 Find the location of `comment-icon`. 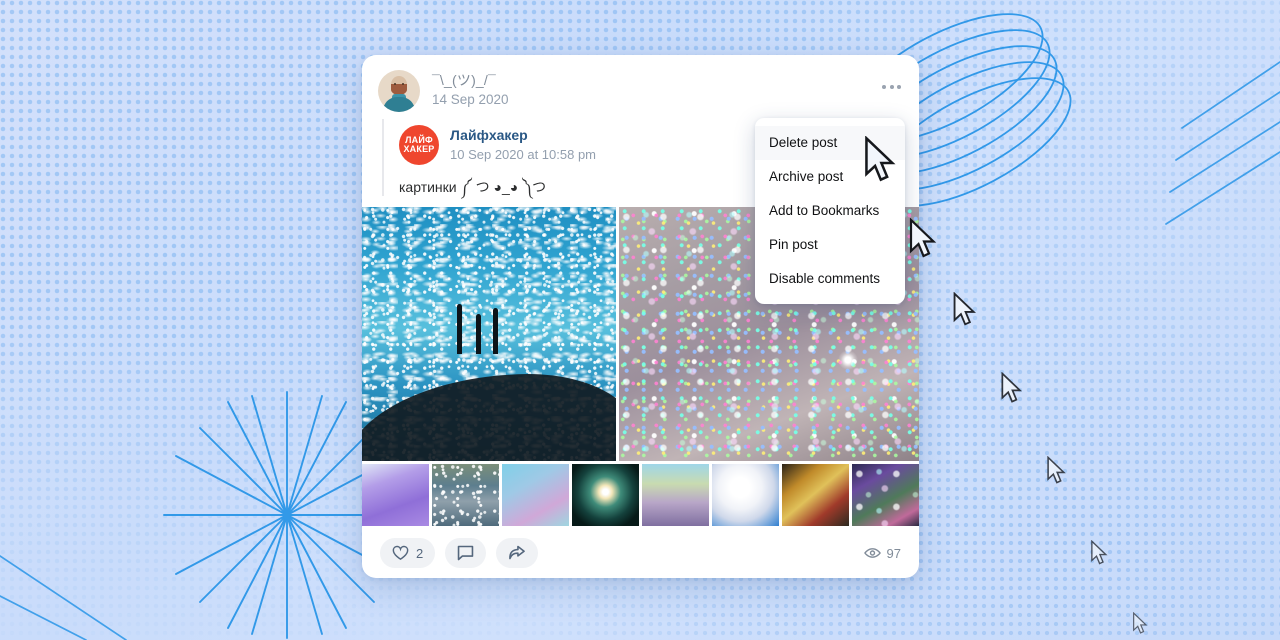

comment-icon is located at coordinates (465, 553).